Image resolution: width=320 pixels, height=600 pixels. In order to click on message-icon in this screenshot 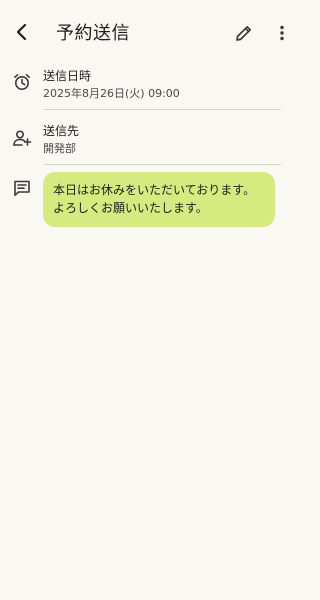, I will do `click(22, 188)`.